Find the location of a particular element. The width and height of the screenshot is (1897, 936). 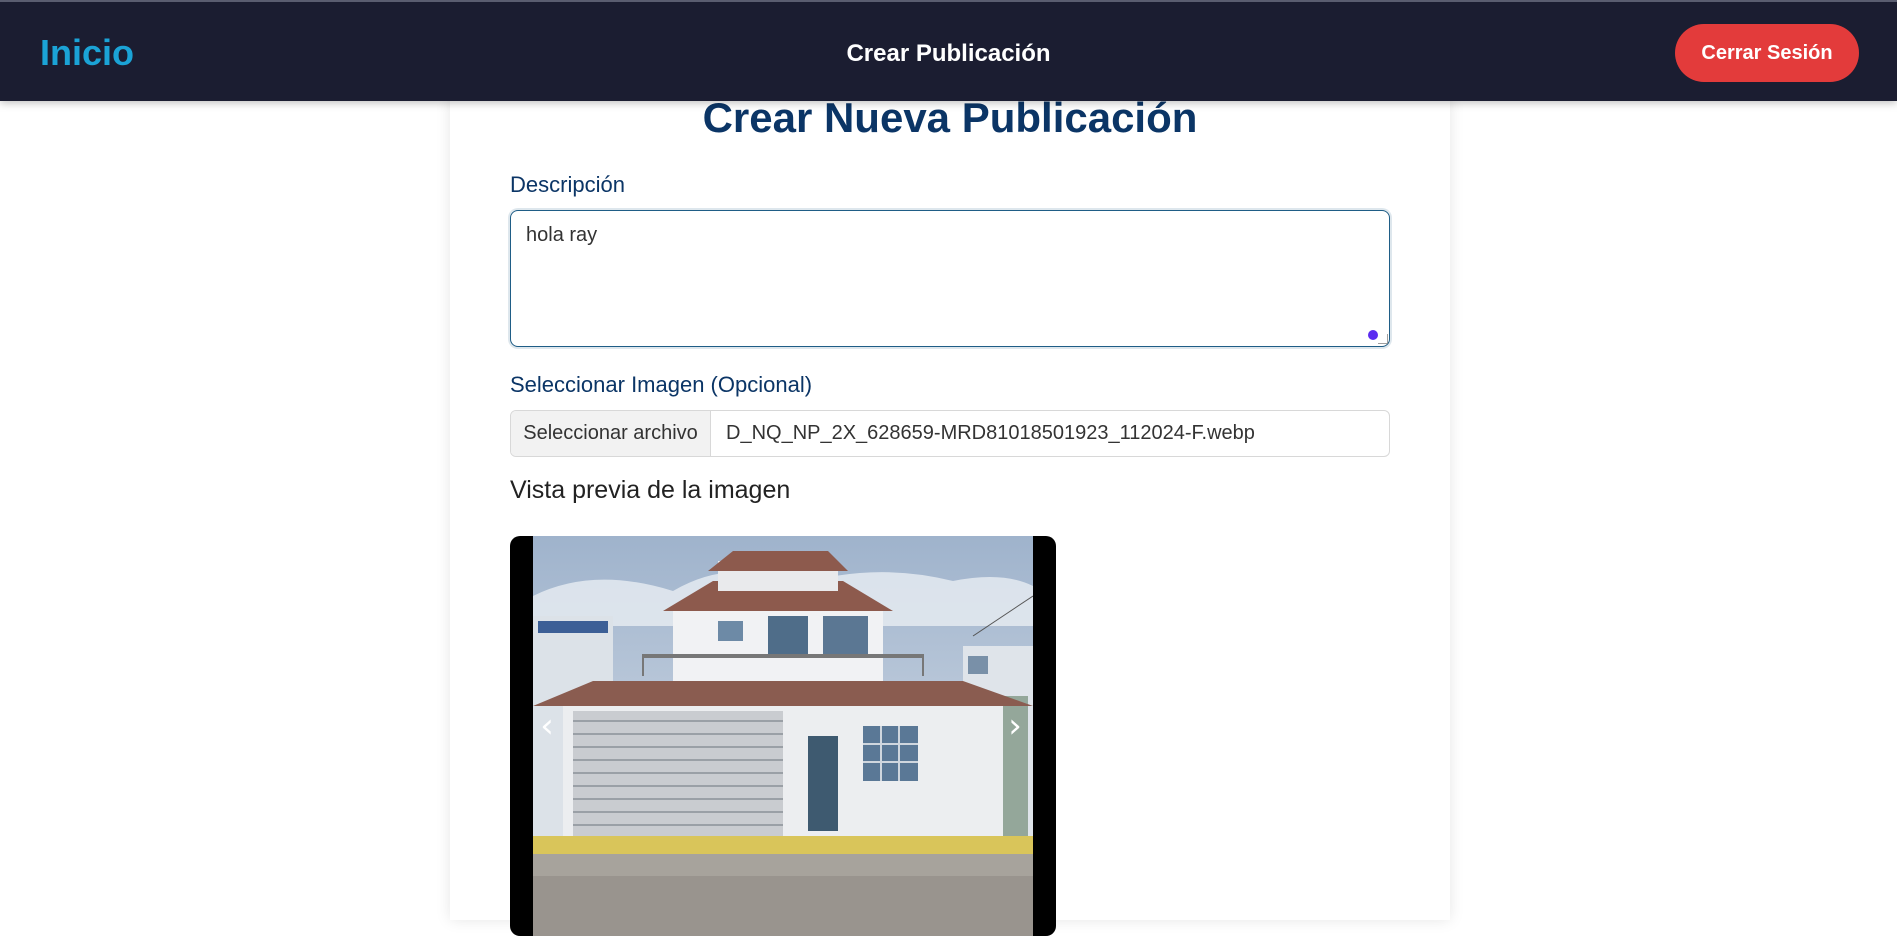

resize-handle-icon is located at coordinates (1383, 339).